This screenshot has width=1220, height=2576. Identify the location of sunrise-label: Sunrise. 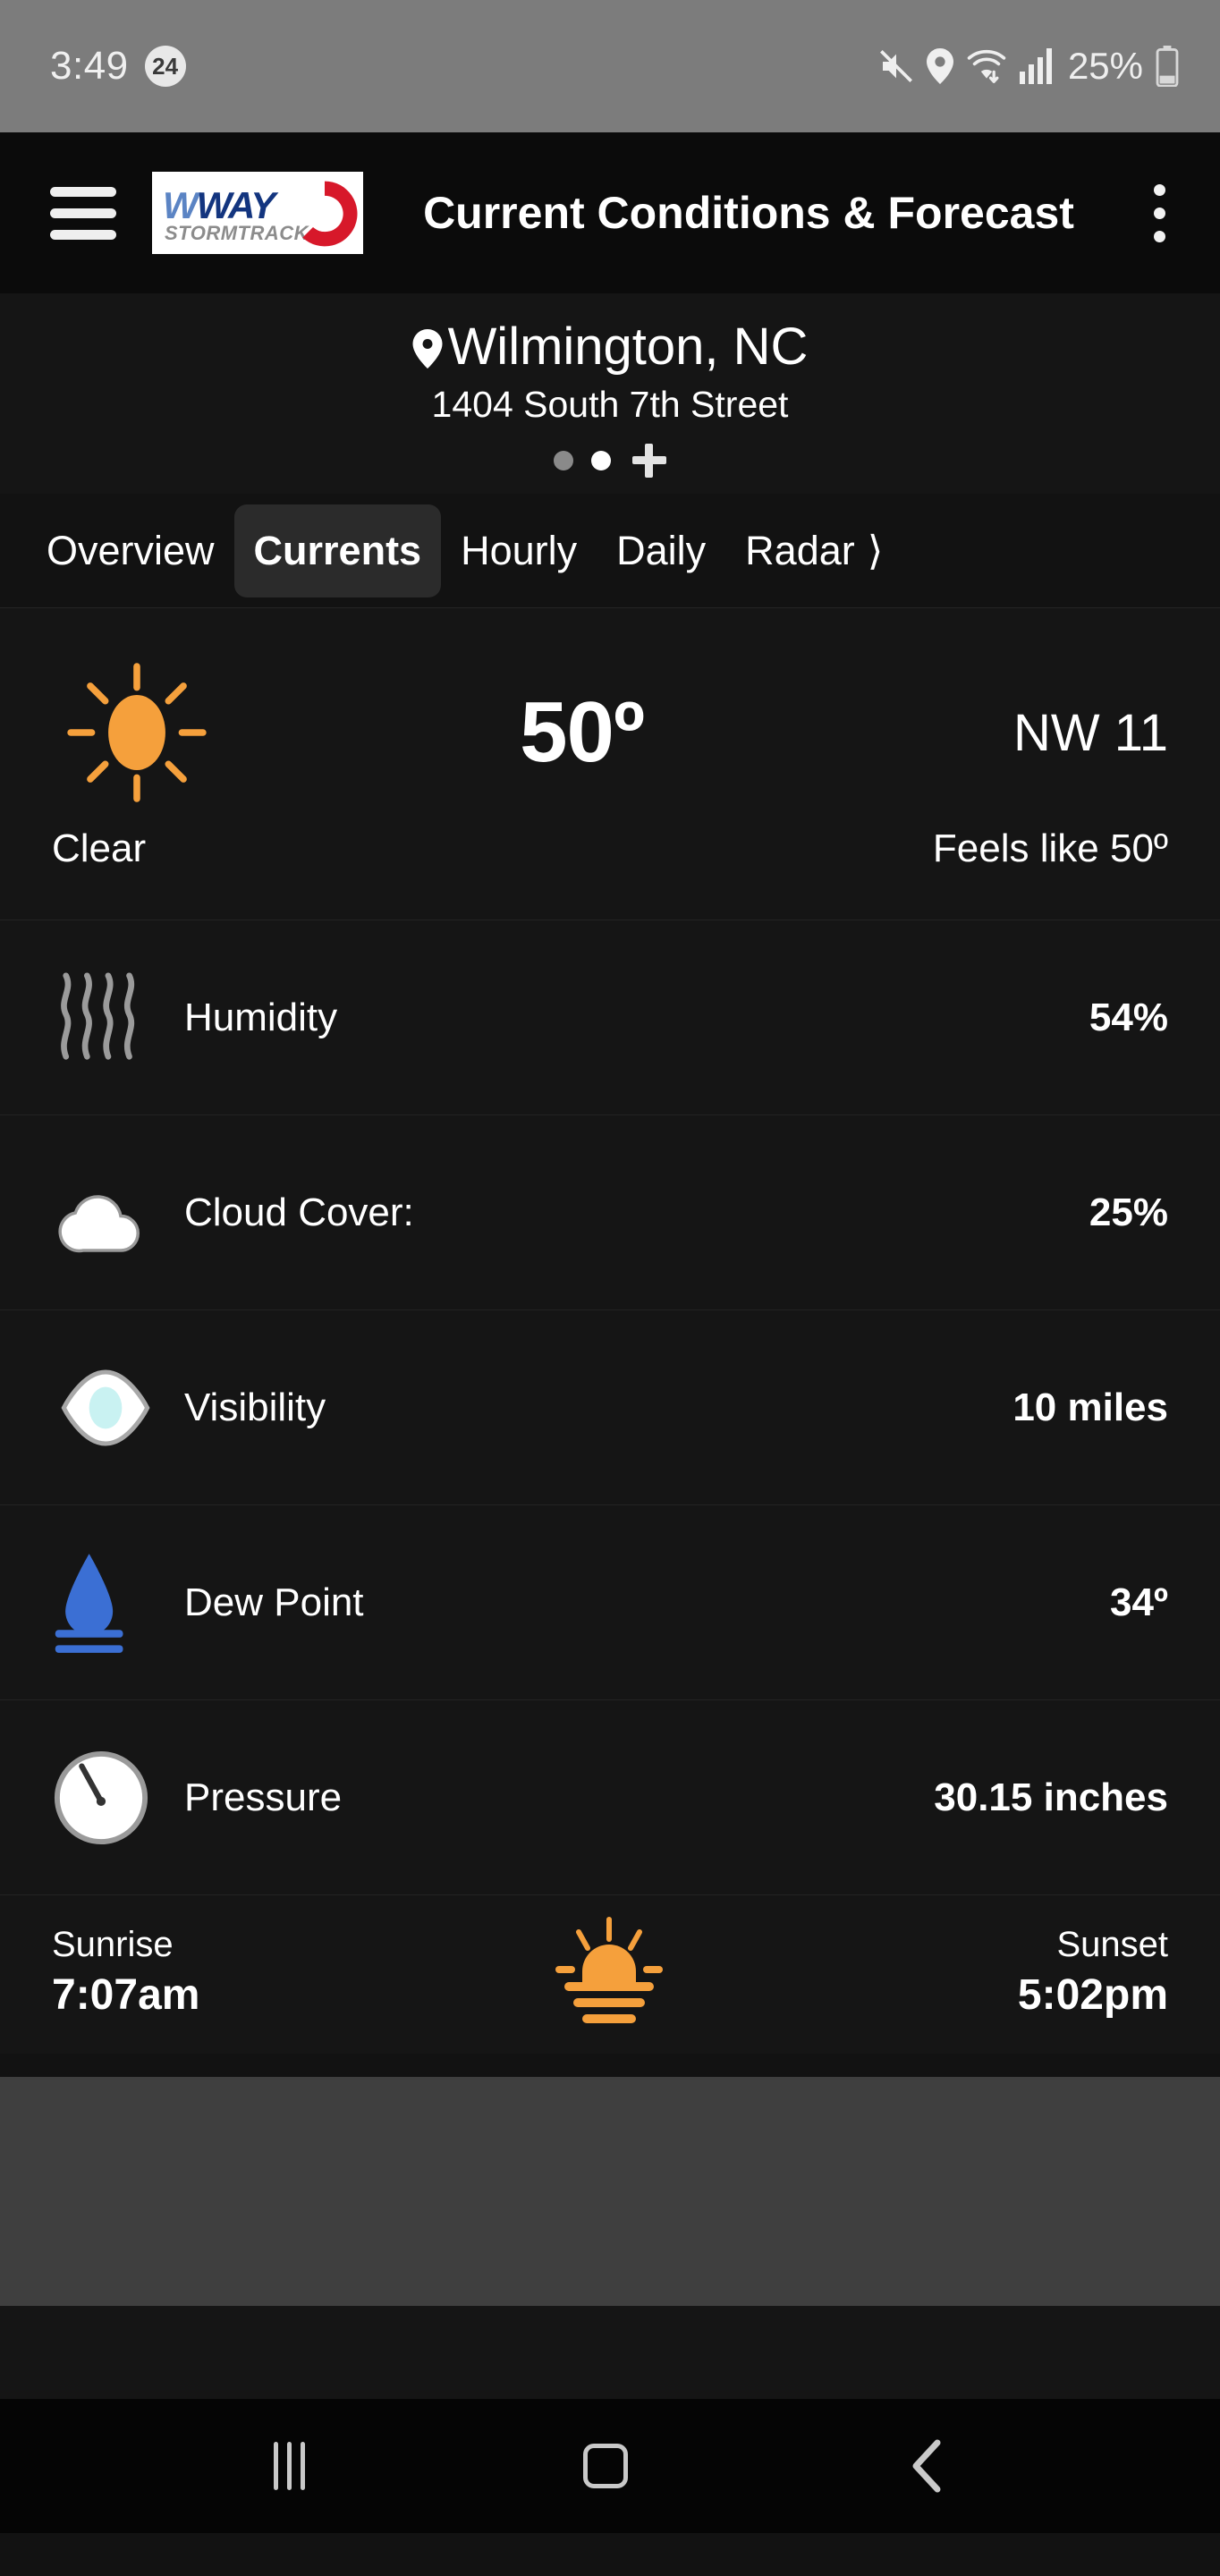
(113, 1944).